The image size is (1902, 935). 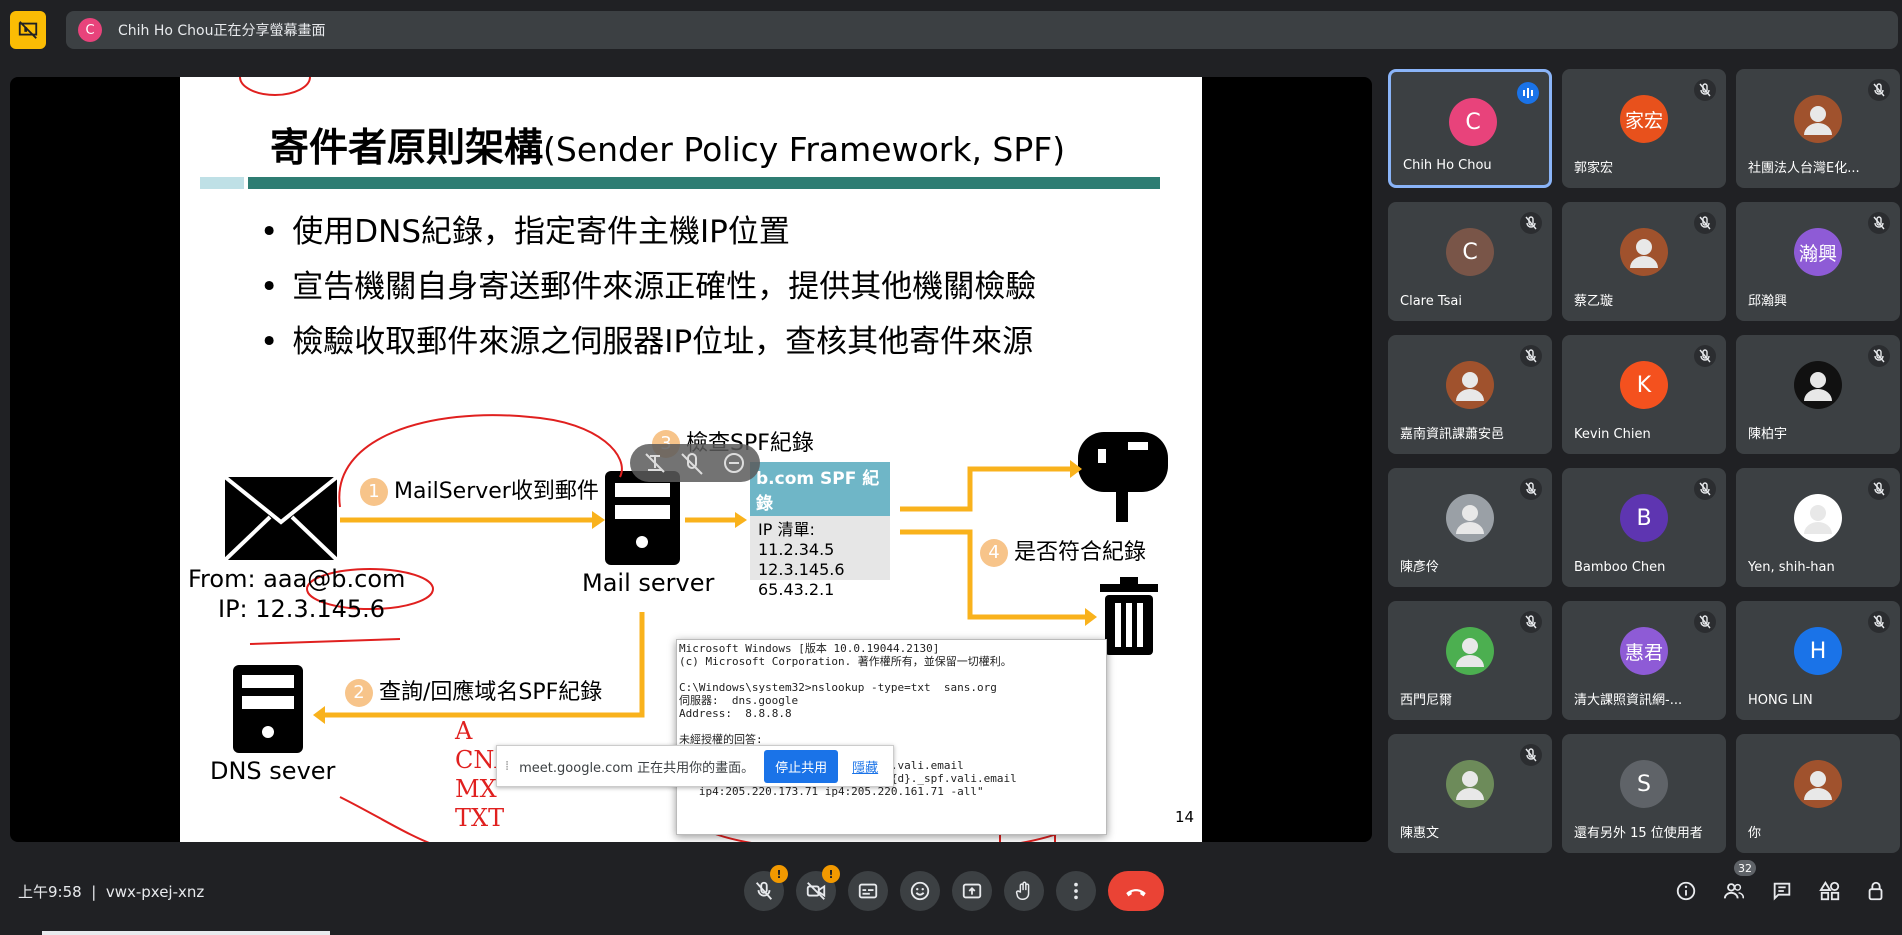 I want to click on participant-tile: S 還有另外 15 位使用者, so click(x=1644, y=793).